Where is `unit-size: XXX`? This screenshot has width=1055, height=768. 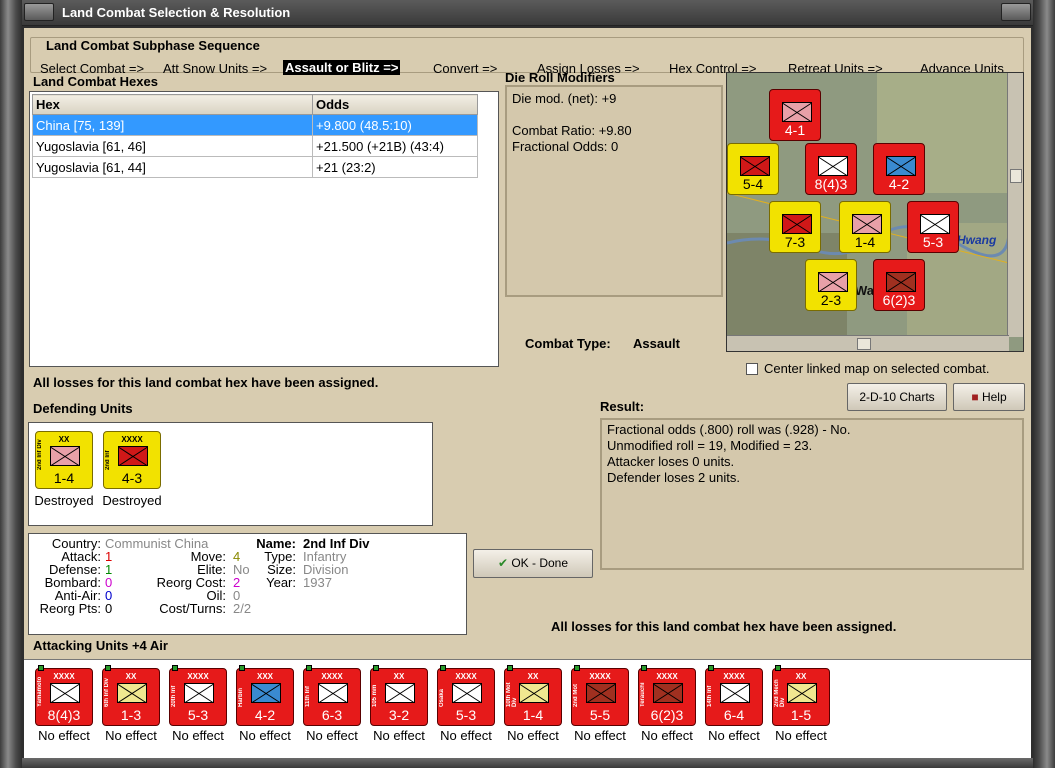 unit-size: XXX is located at coordinates (264, 676).